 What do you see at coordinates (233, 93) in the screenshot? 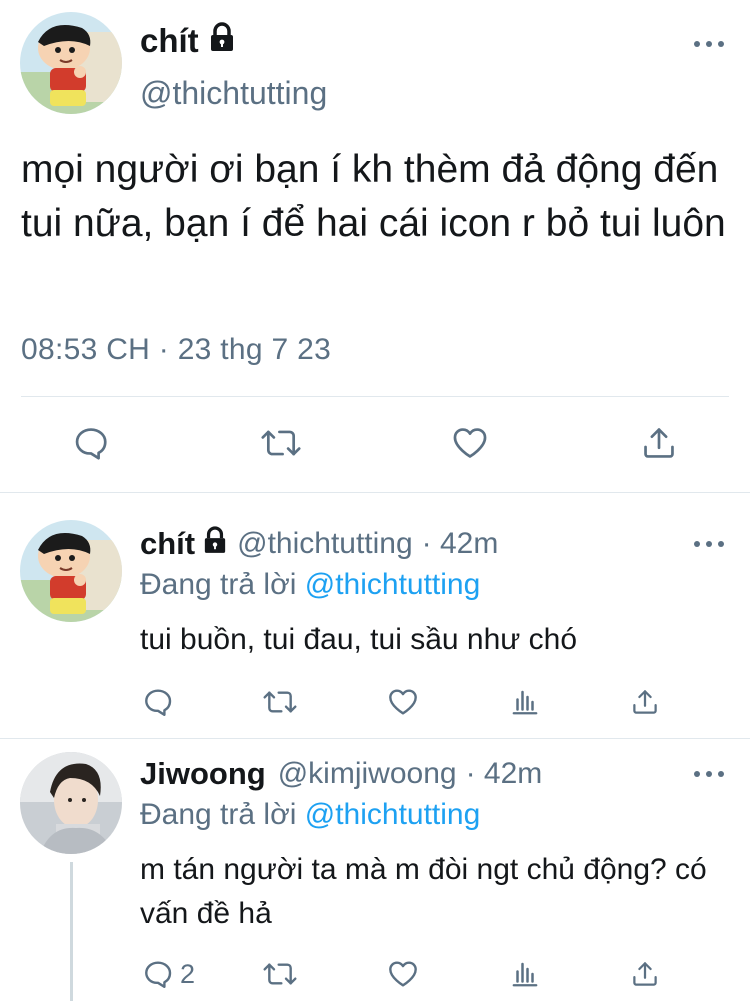
I see `main-author-handle: @thichtutting` at bounding box center [233, 93].